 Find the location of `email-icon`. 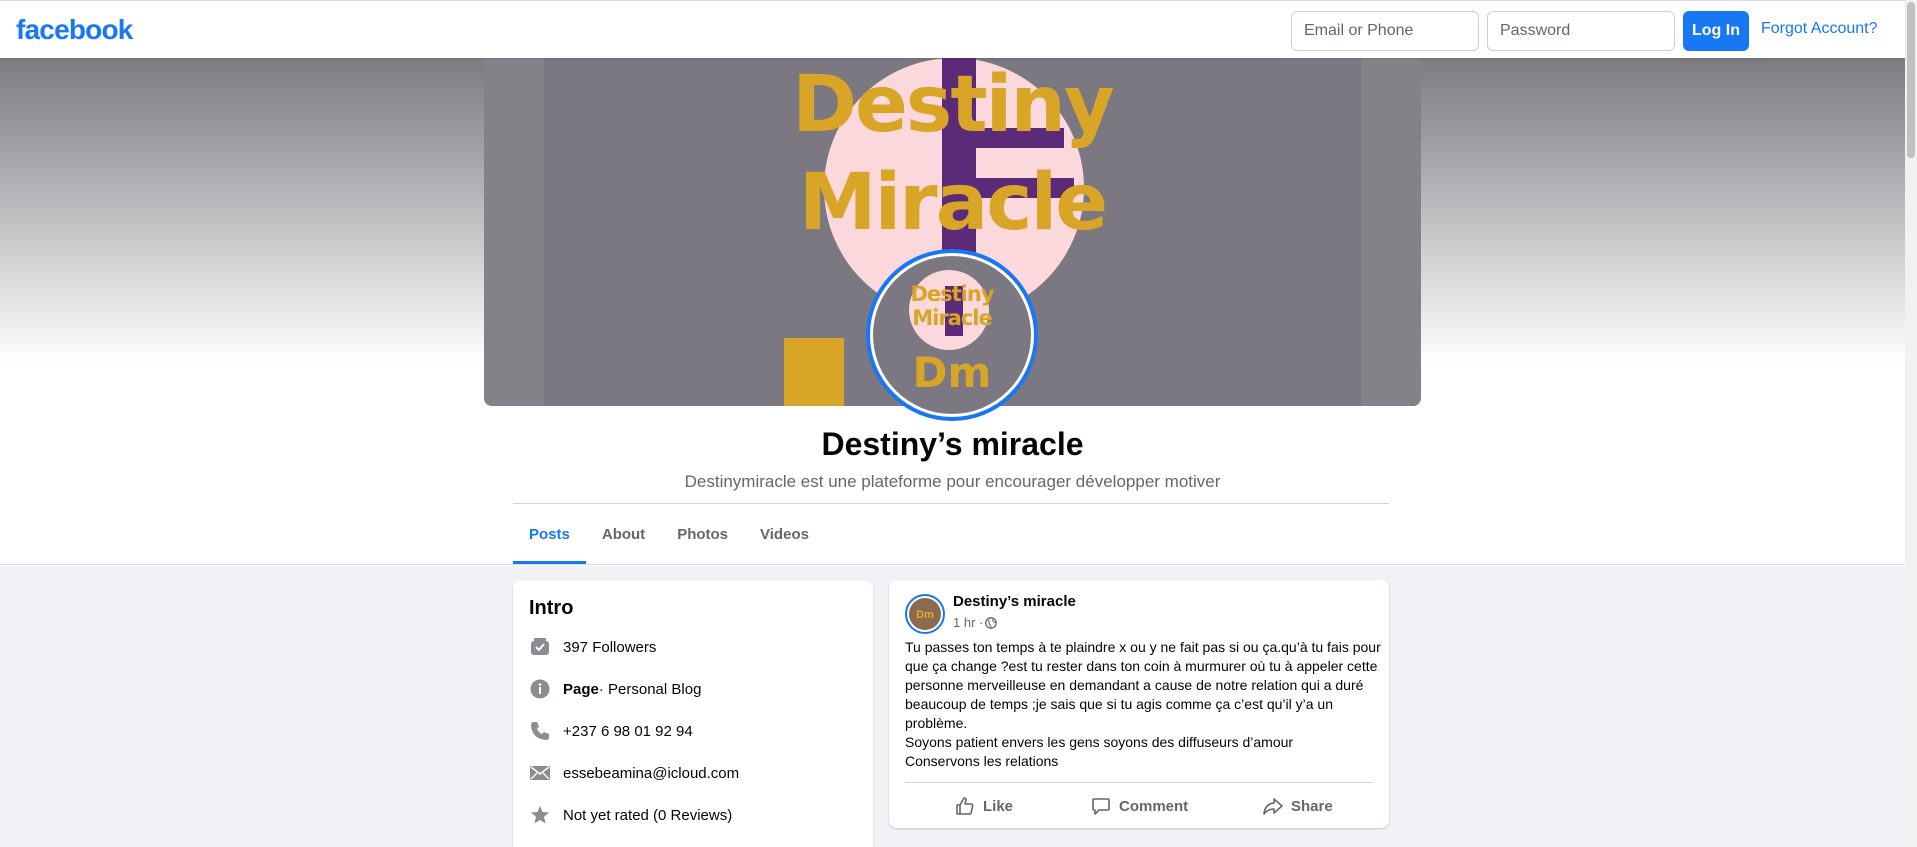

email-icon is located at coordinates (540, 773).